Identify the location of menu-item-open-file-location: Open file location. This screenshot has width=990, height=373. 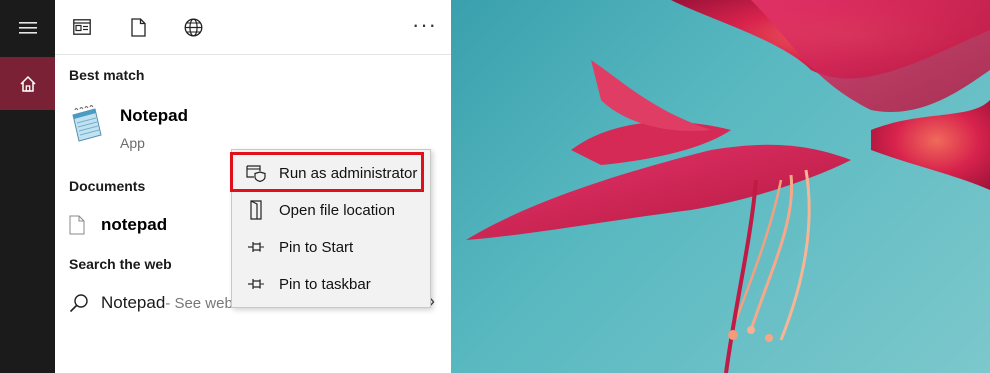
(331, 210).